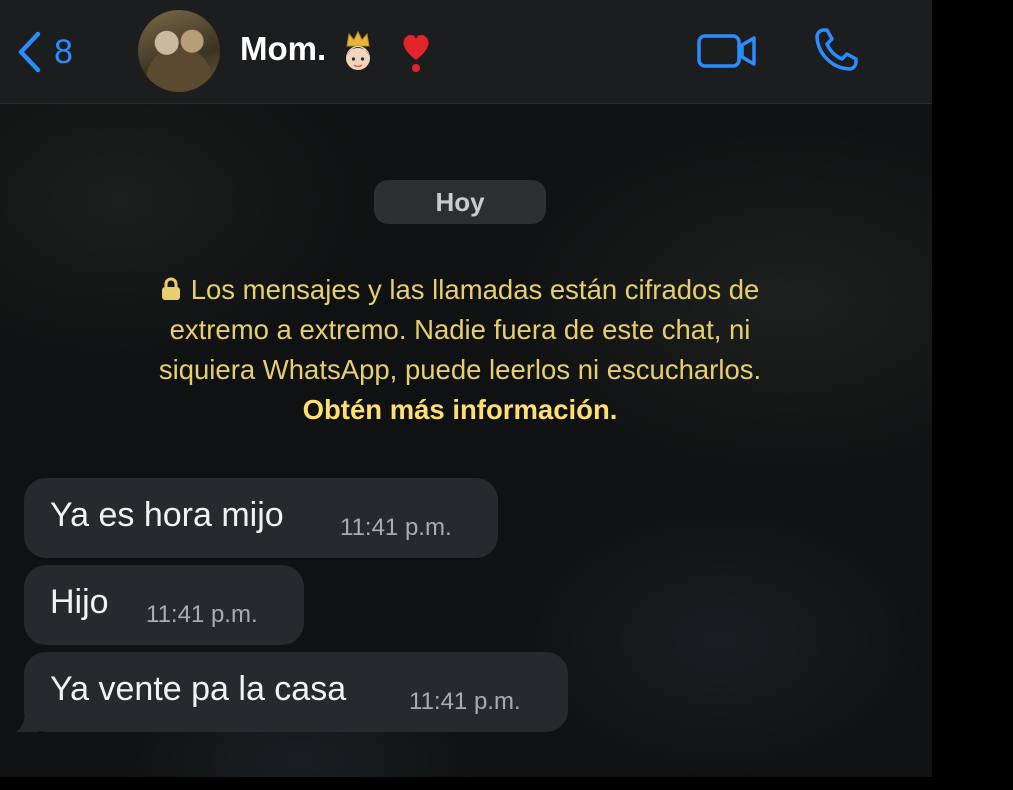 Image resolution: width=1013 pixels, height=790 pixels. Describe the element at coordinates (27, 721) in the screenshot. I see `bubble-tail` at that location.